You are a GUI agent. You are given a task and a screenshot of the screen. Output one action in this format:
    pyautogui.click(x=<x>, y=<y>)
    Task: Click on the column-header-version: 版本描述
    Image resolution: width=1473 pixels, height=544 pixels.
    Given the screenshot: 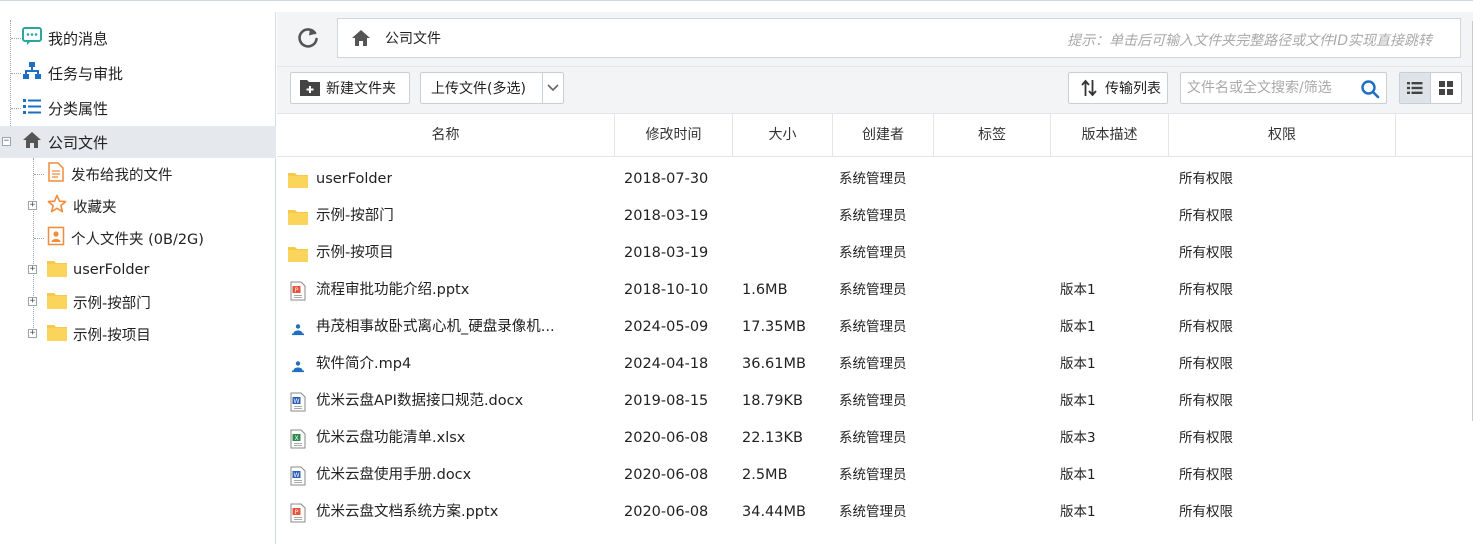 What is the action you would take?
    pyautogui.click(x=1110, y=135)
    